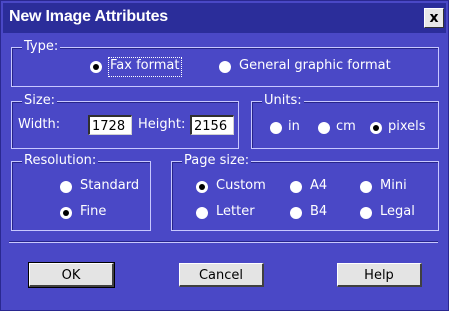 The width and height of the screenshot is (449, 311). I want to click on close-icon: x, so click(434, 18).